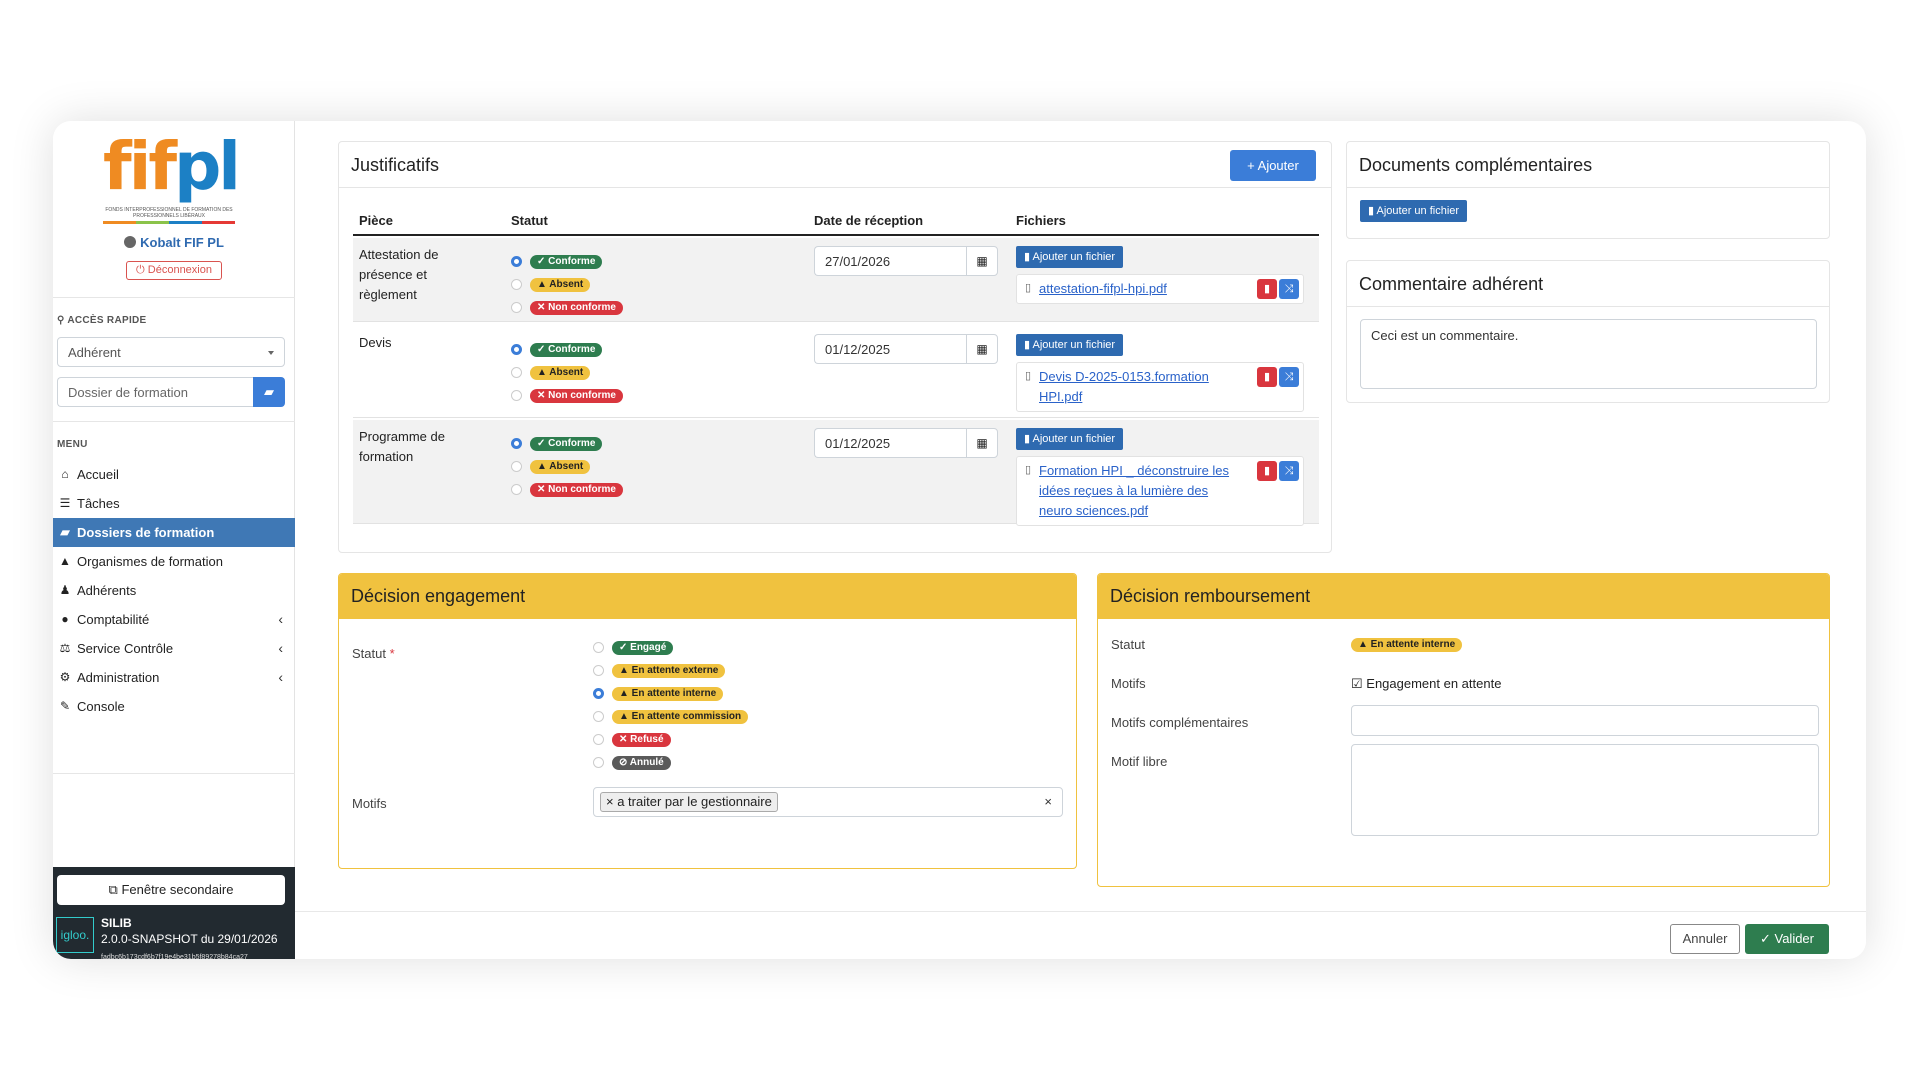  I want to click on add-document-button: ▮ Ajouter un fichier, so click(1414, 211).